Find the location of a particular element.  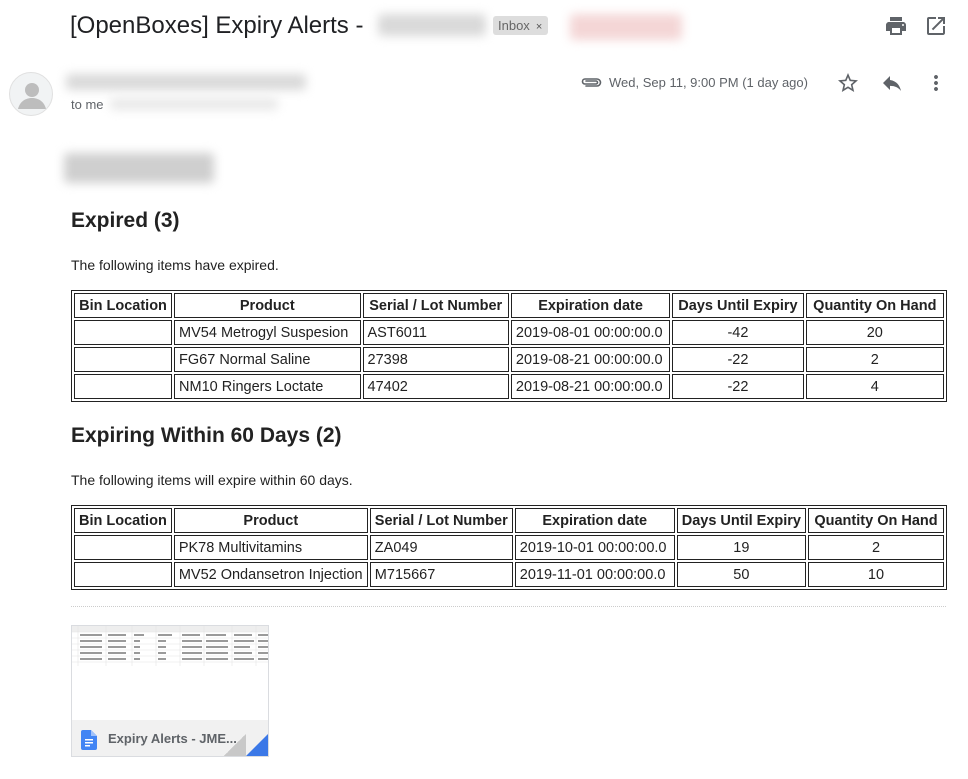

cell-serial-lot: 47402 is located at coordinates (435, 386).